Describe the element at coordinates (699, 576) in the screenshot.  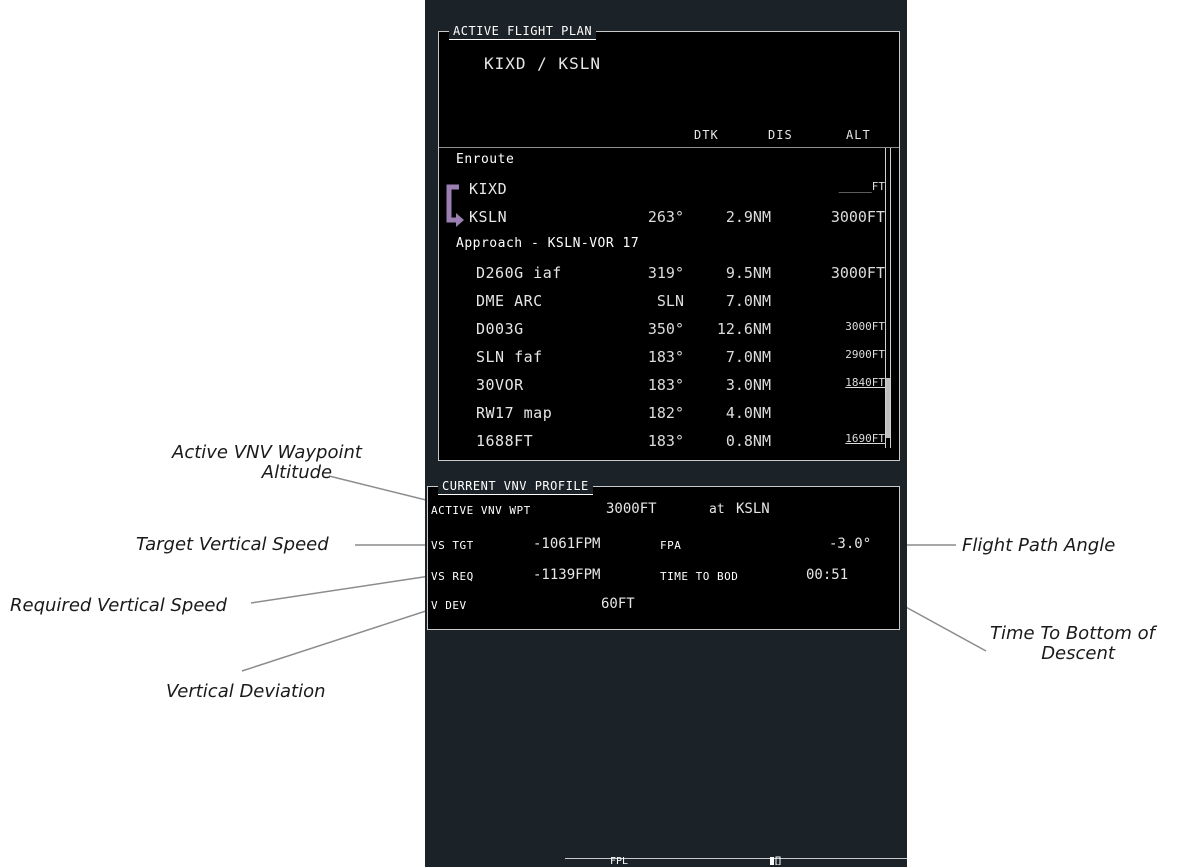
I see `time-bod-label: TIME TO BOD` at that location.